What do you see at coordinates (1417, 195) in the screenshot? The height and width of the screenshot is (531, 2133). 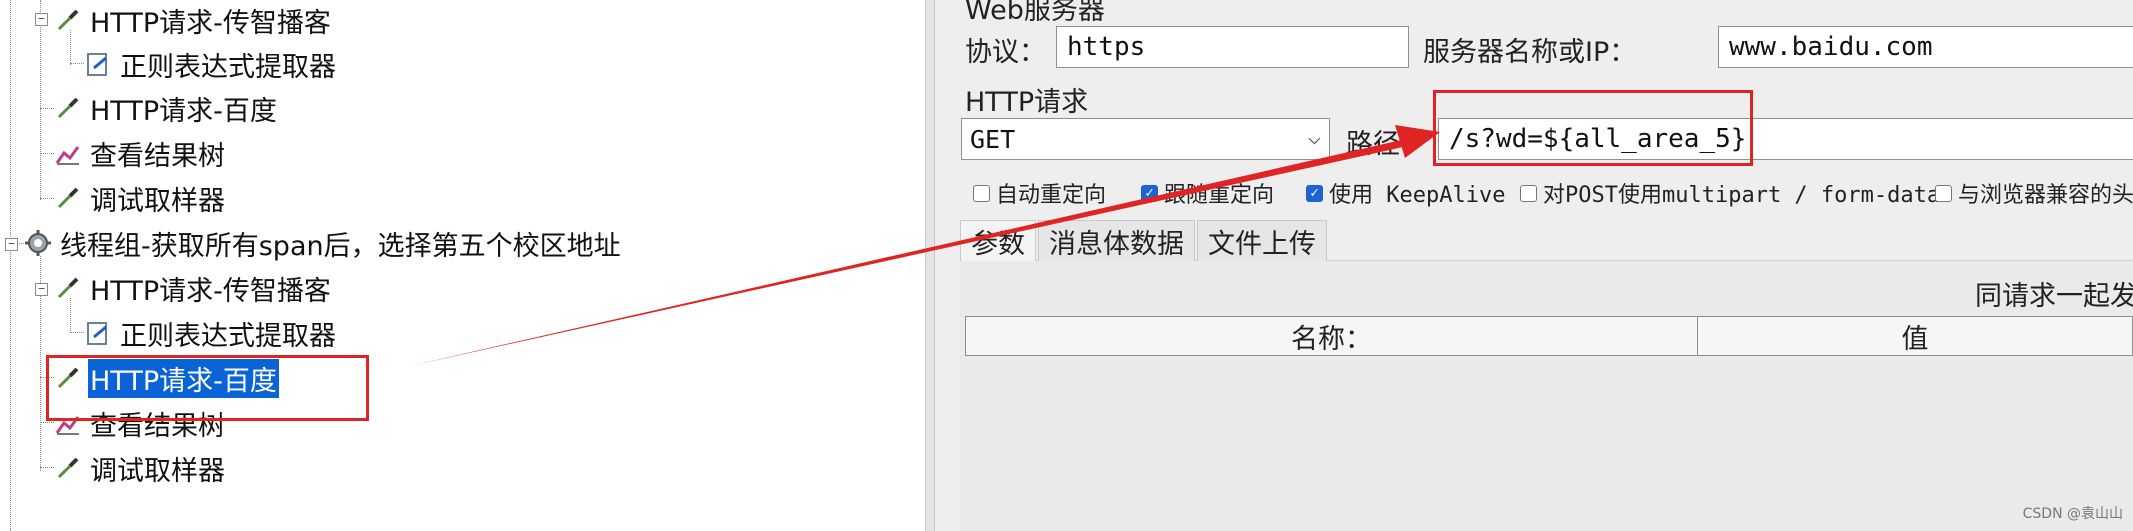 I see `checkbox-label: 使用 KeepAlive` at bounding box center [1417, 195].